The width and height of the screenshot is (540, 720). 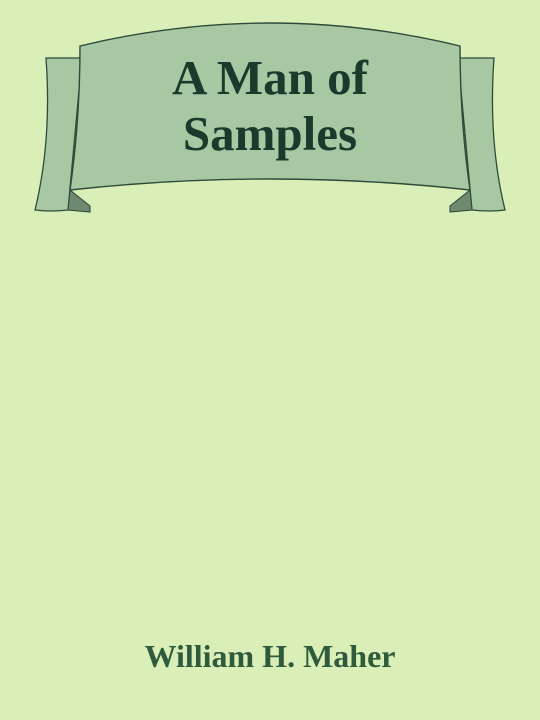 What do you see at coordinates (461, 200) in the screenshot?
I see `banner-right-fold` at bounding box center [461, 200].